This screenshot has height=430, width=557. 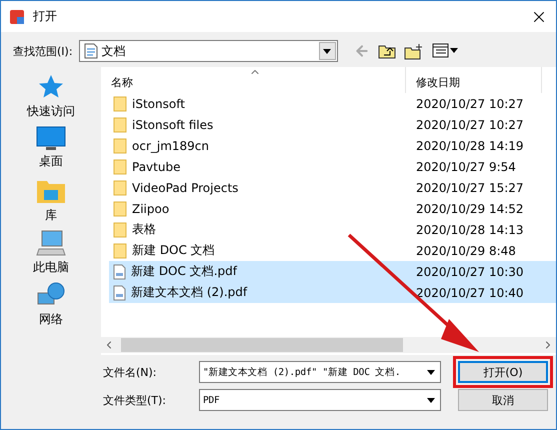 What do you see at coordinates (184, 271) in the screenshot?
I see `file-name: 新建 DOC 文档.pdf` at bounding box center [184, 271].